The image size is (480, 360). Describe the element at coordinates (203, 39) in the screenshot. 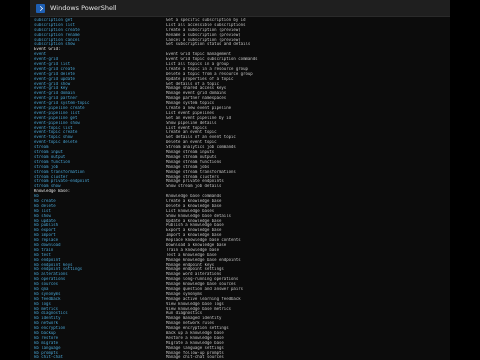

I see `command-description: Cancel a subscription (preview)` at that location.